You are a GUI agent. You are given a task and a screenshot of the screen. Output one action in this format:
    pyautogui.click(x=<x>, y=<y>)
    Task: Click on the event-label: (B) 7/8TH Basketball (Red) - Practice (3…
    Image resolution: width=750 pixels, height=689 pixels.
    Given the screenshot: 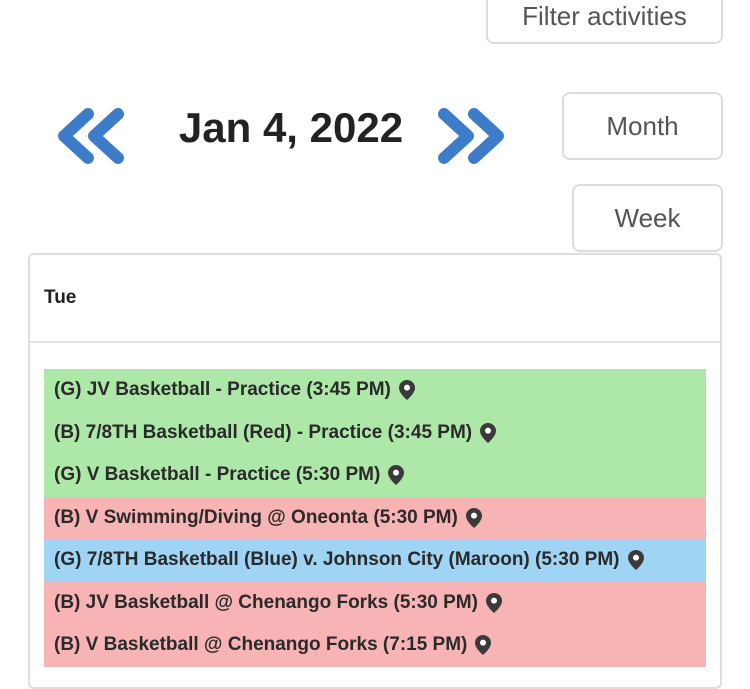 What is the action you would take?
    pyautogui.click(x=263, y=432)
    